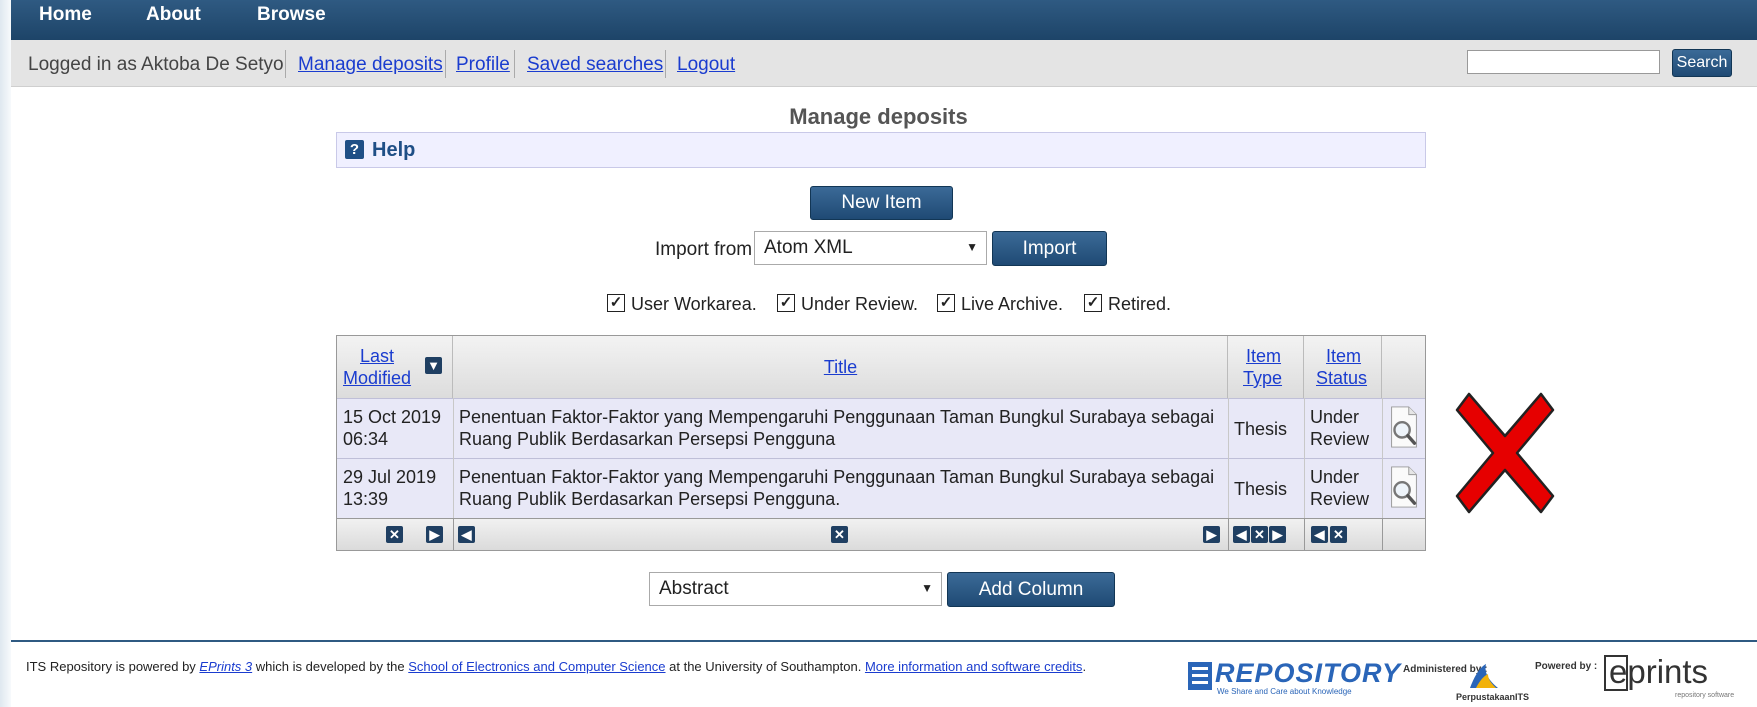 This screenshot has width=1757, height=707. Describe the element at coordinates (1308, 673) in the screenshot. I see `repository-logo-text: REPOSITORY` at that location.